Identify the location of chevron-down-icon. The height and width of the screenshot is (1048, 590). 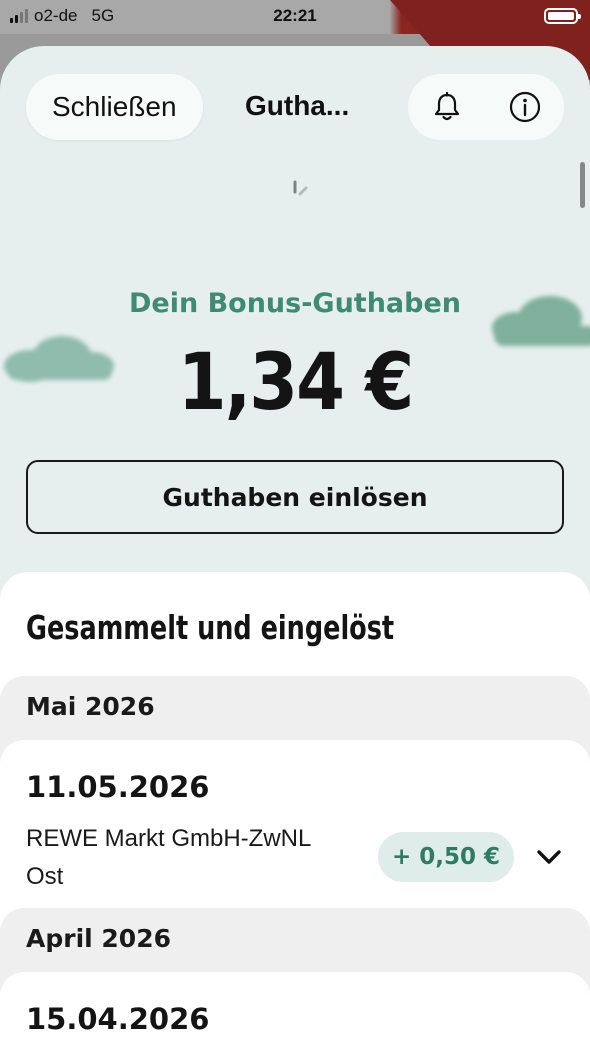
(549, 857).